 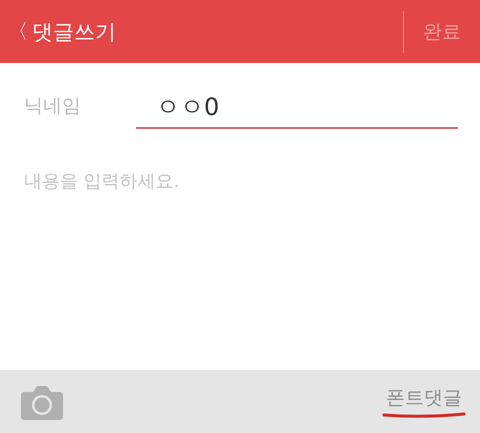 What do you see at coordinates (424, 397) in the screenshot?
I see `font-comment-button: 폰트댓글` at bounding box center [424, 397].